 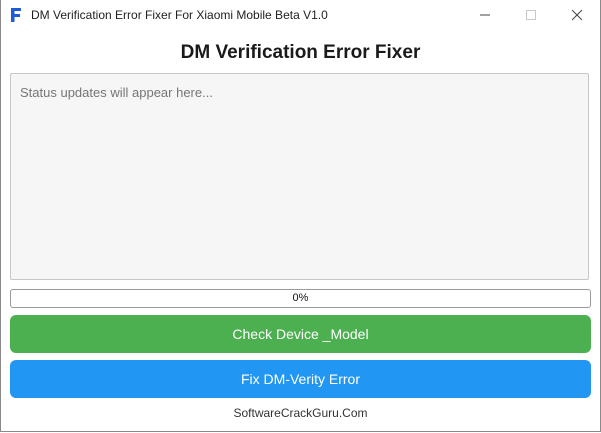 What do you see at coordinates (300, 379) in the screenshot?
I see `fix-dm-verity-button: Fix DM-Verity Error` at bounding box center [300, 379].